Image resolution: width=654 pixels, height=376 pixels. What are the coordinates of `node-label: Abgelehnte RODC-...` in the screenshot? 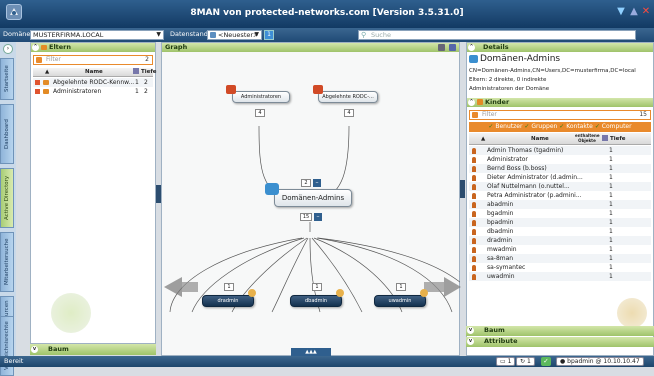 It's located at (348, 97).